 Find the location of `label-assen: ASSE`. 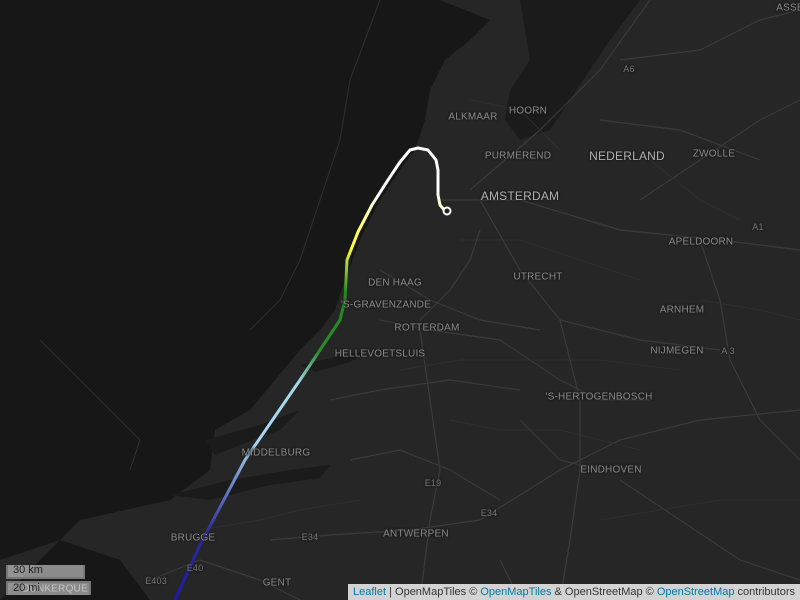

label-assen: ASSE is located at coordinates (788, 8).